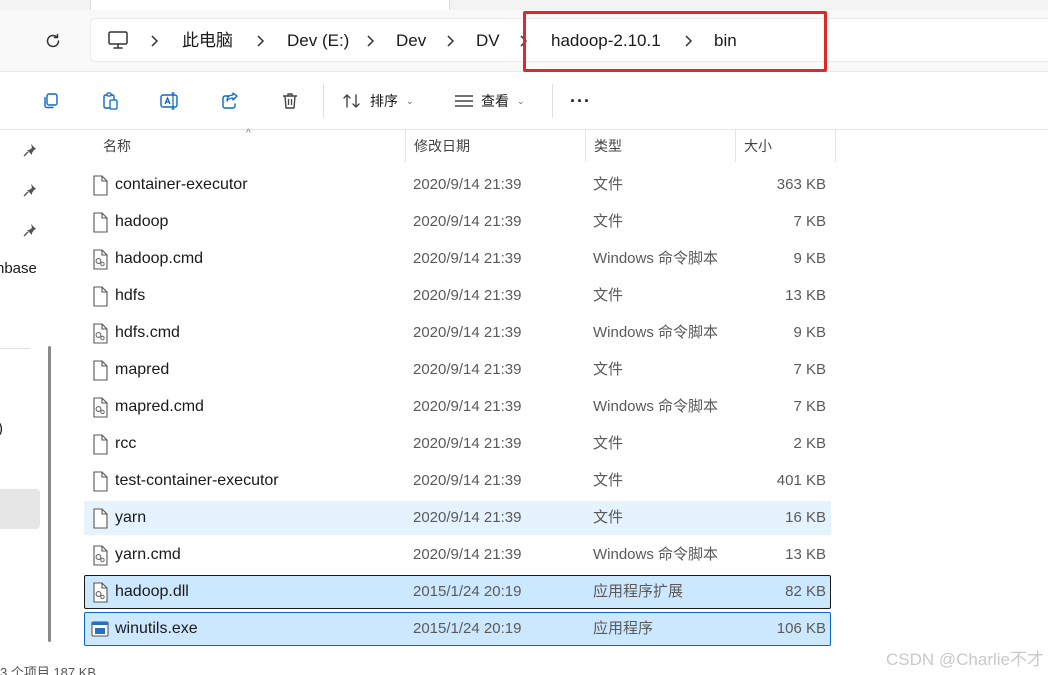 The height and width of the screenshot is (675, 1048). I want to click on file-row: hdfs.cmd 2020/9/14 21:39 Windows 命令脚本 9 KB, so click(457, 333).